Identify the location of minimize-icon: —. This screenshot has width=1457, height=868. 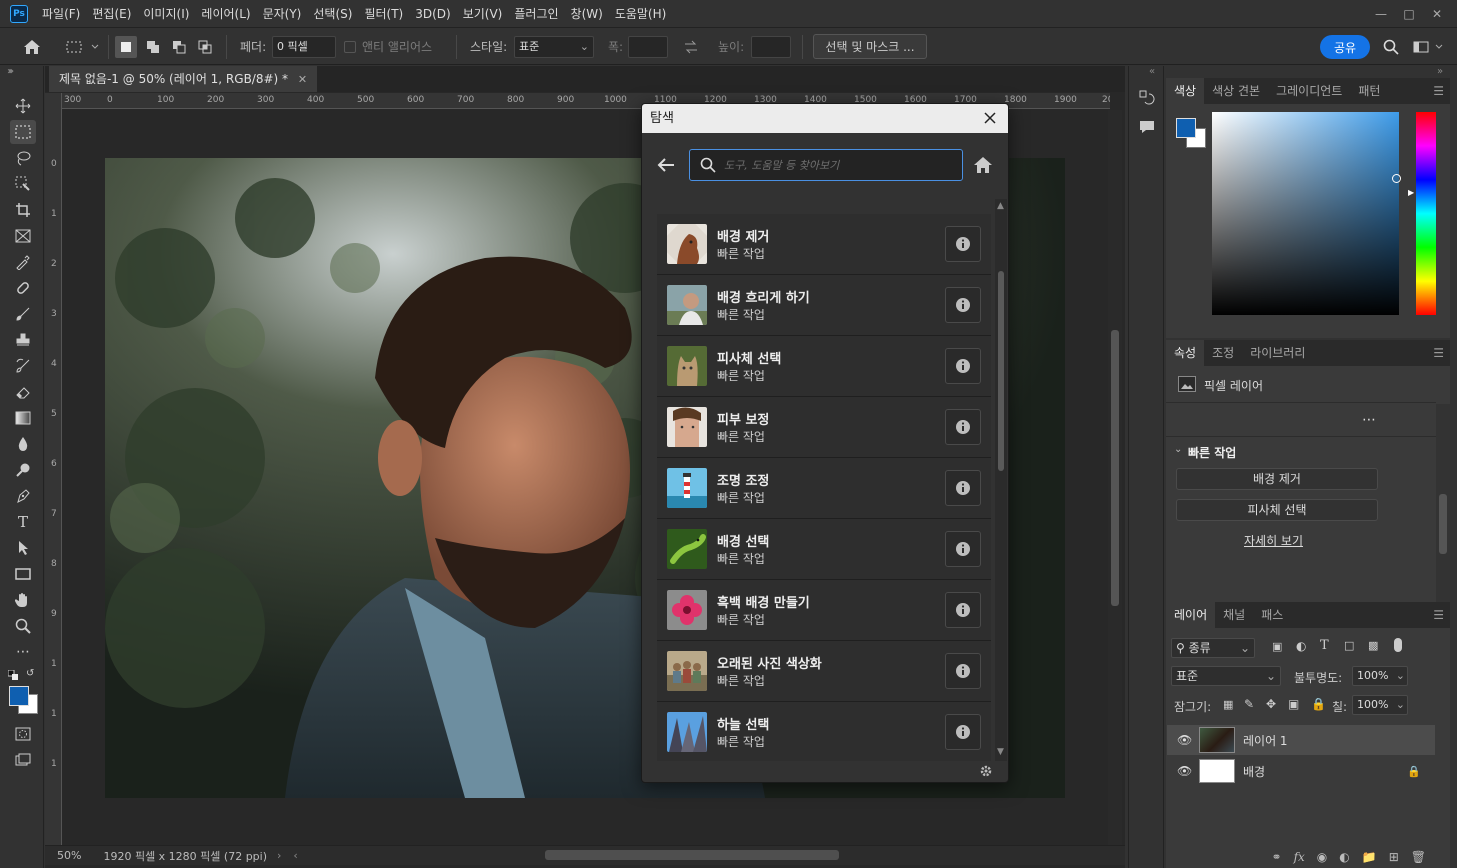
(1381, 14).